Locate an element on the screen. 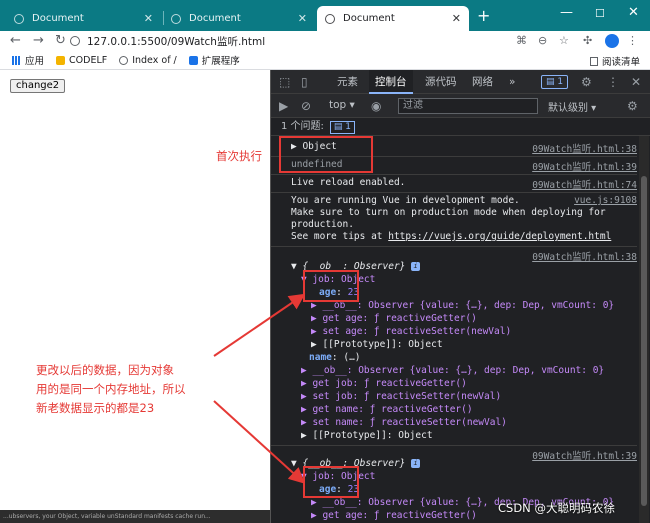  tab-network: 网络 is located at coordinates (482, 82).